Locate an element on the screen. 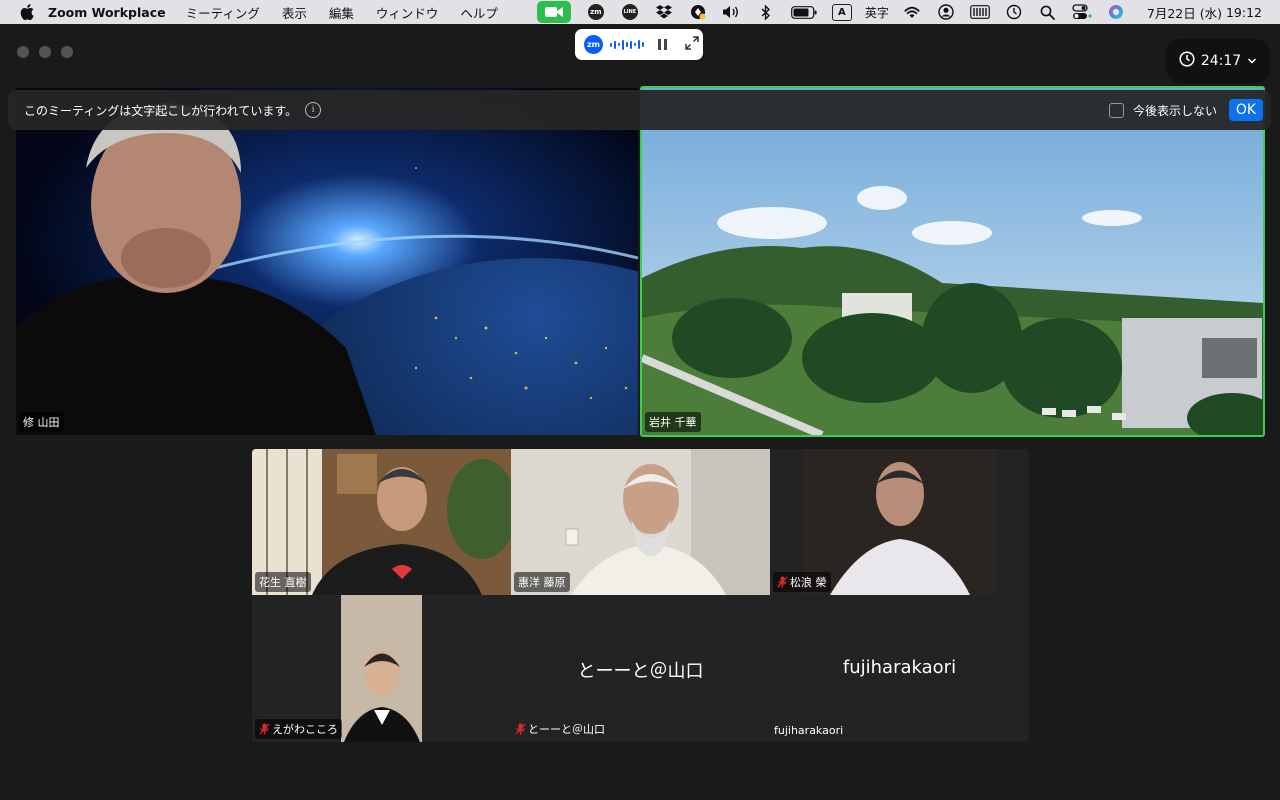  input-source-icon: A is located at coordinates (842, 12).